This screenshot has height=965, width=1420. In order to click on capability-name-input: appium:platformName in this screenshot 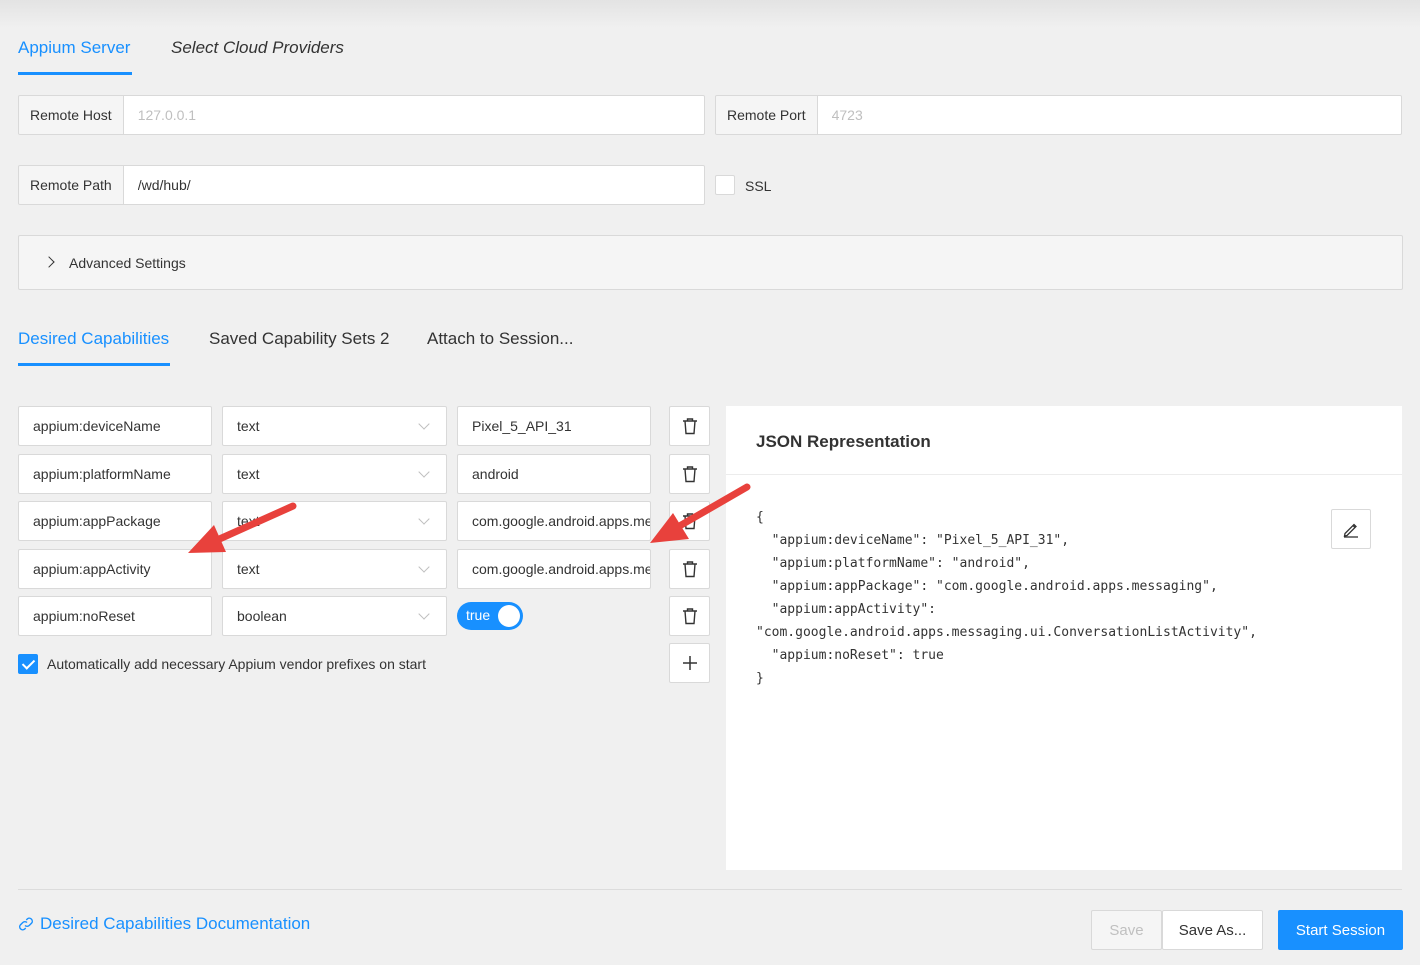, I will do `click(115, 474)`.